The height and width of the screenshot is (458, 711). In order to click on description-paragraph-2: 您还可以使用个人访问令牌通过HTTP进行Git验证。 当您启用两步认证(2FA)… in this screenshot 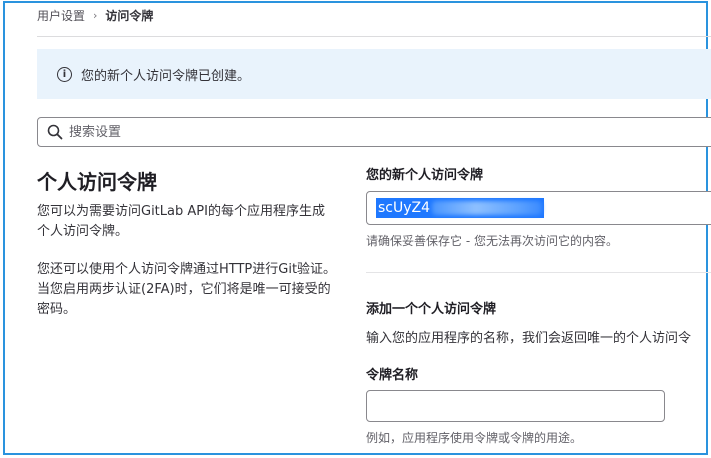, I will do `click(187, 289)`.